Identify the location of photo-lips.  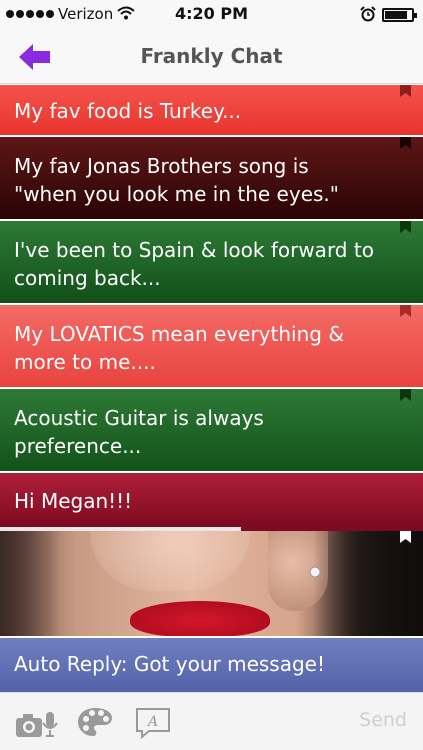
(200, 618).